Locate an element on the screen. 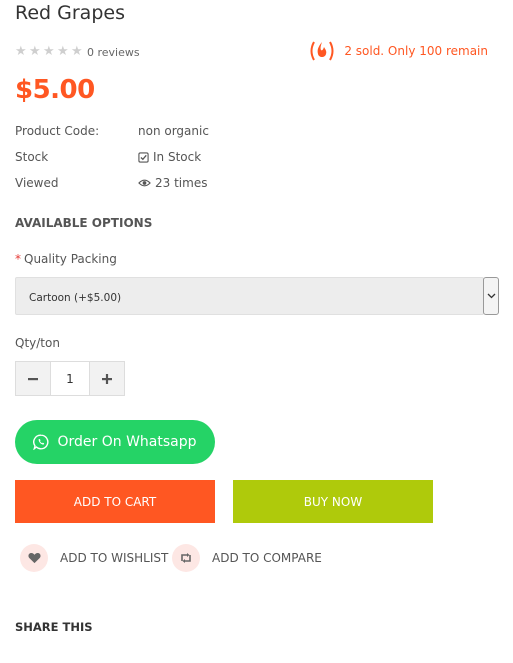 The width and height of the screenshot is (513, 663). viewed-label: Viewed is located at coordinates (37, 183).